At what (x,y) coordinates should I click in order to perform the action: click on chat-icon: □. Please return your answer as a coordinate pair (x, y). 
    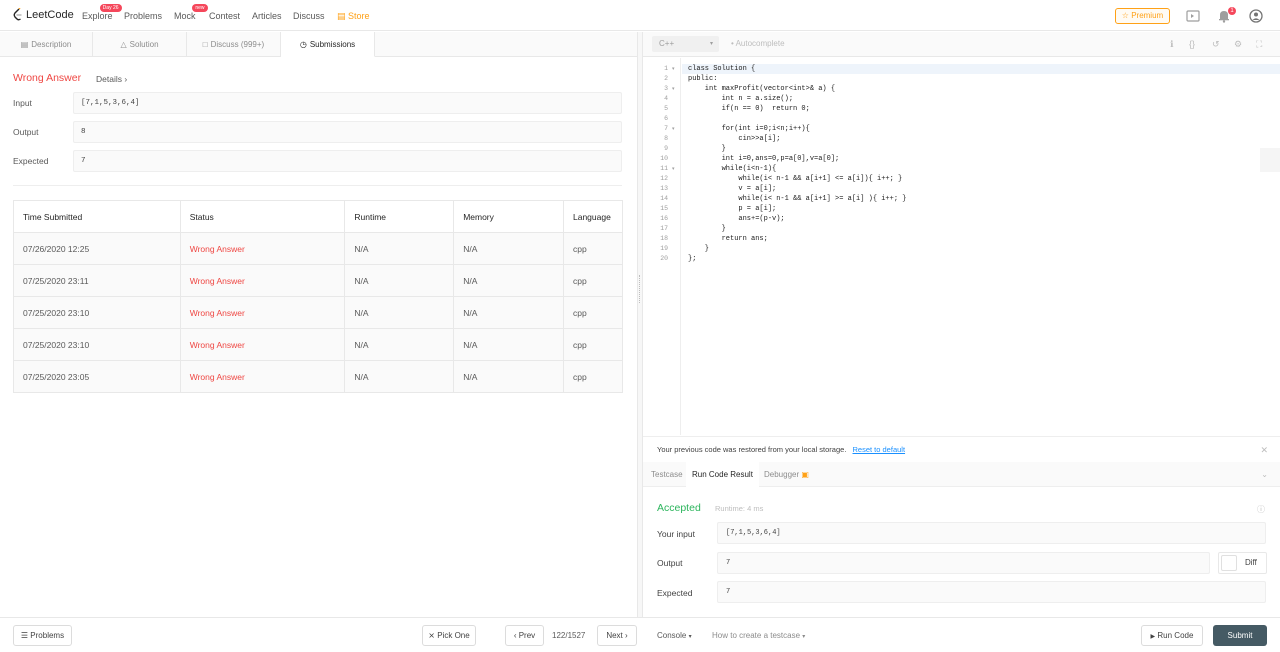
    Looking at the image, I should click on (205, 44).